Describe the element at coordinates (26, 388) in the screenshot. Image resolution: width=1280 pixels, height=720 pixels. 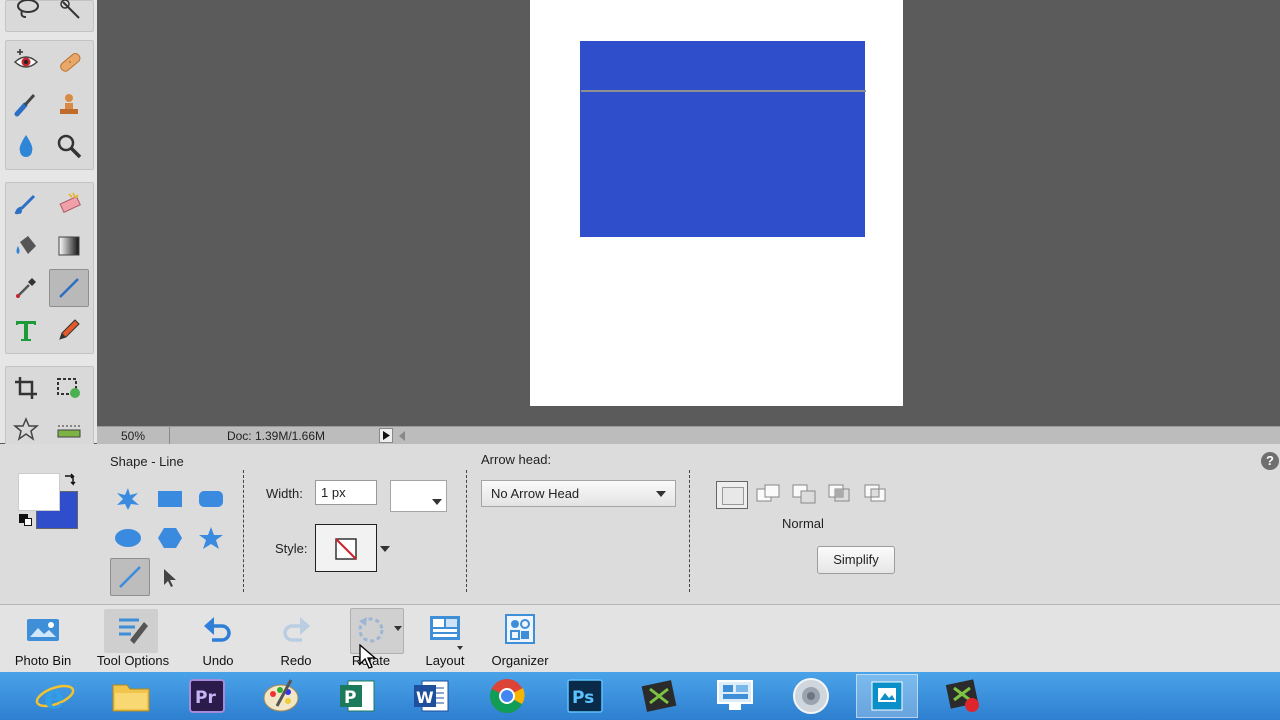
I see `crop-tool-icon` at that location.